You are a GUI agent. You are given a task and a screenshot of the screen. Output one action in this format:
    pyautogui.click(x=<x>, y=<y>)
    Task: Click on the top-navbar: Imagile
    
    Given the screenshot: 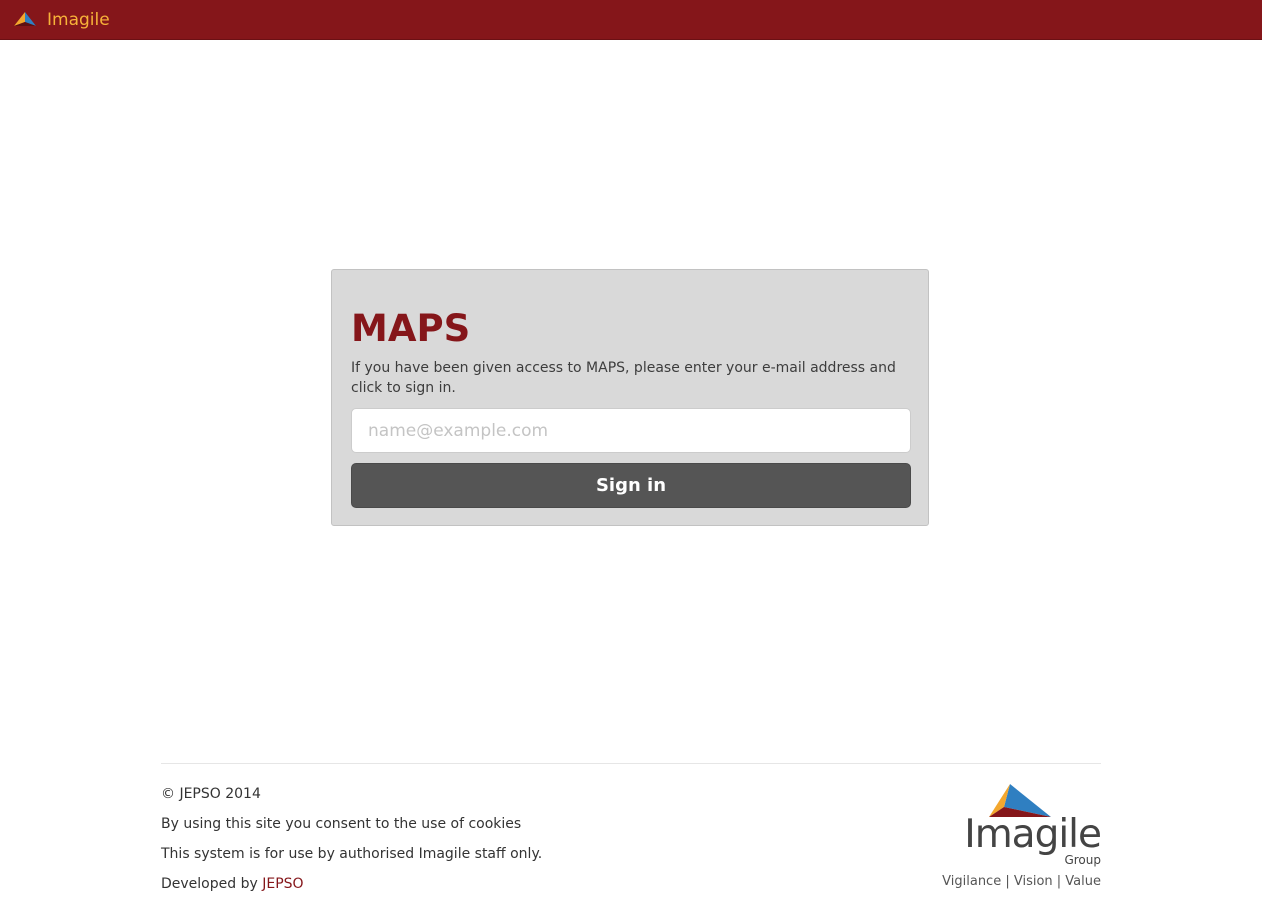 What is the action you would take?
    pyautogui.click(x=631, y=20)
    